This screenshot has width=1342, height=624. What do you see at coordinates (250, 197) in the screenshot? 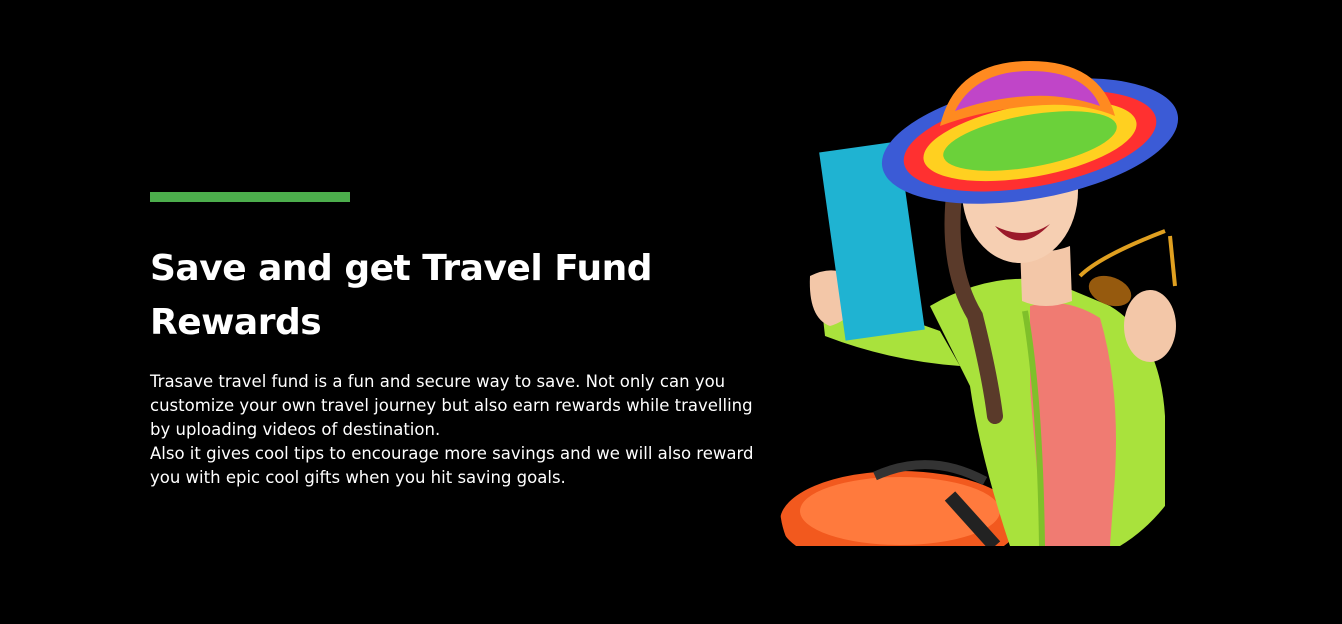
I see `accent-bar` at bounding box center [250, 197].